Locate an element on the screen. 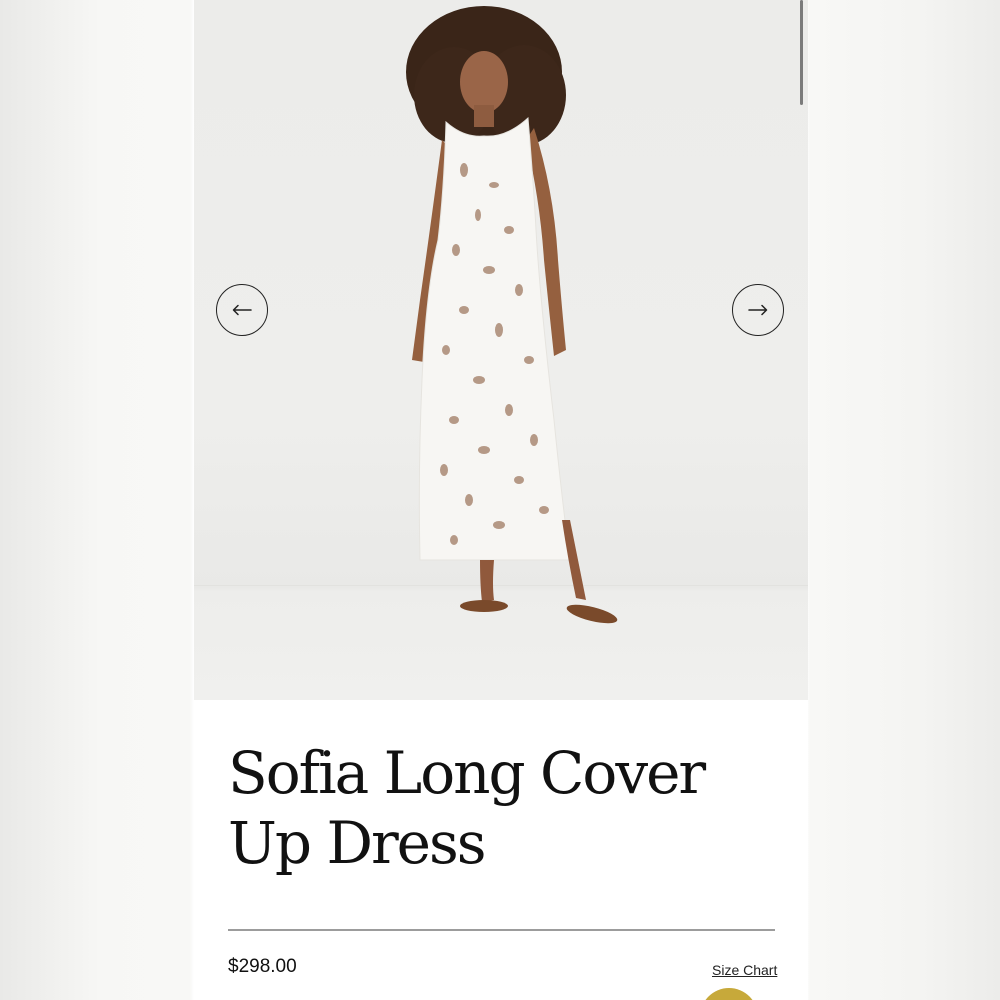  product-title: Sofia Long Cover Up Dress is located at coordinates (467, 808).